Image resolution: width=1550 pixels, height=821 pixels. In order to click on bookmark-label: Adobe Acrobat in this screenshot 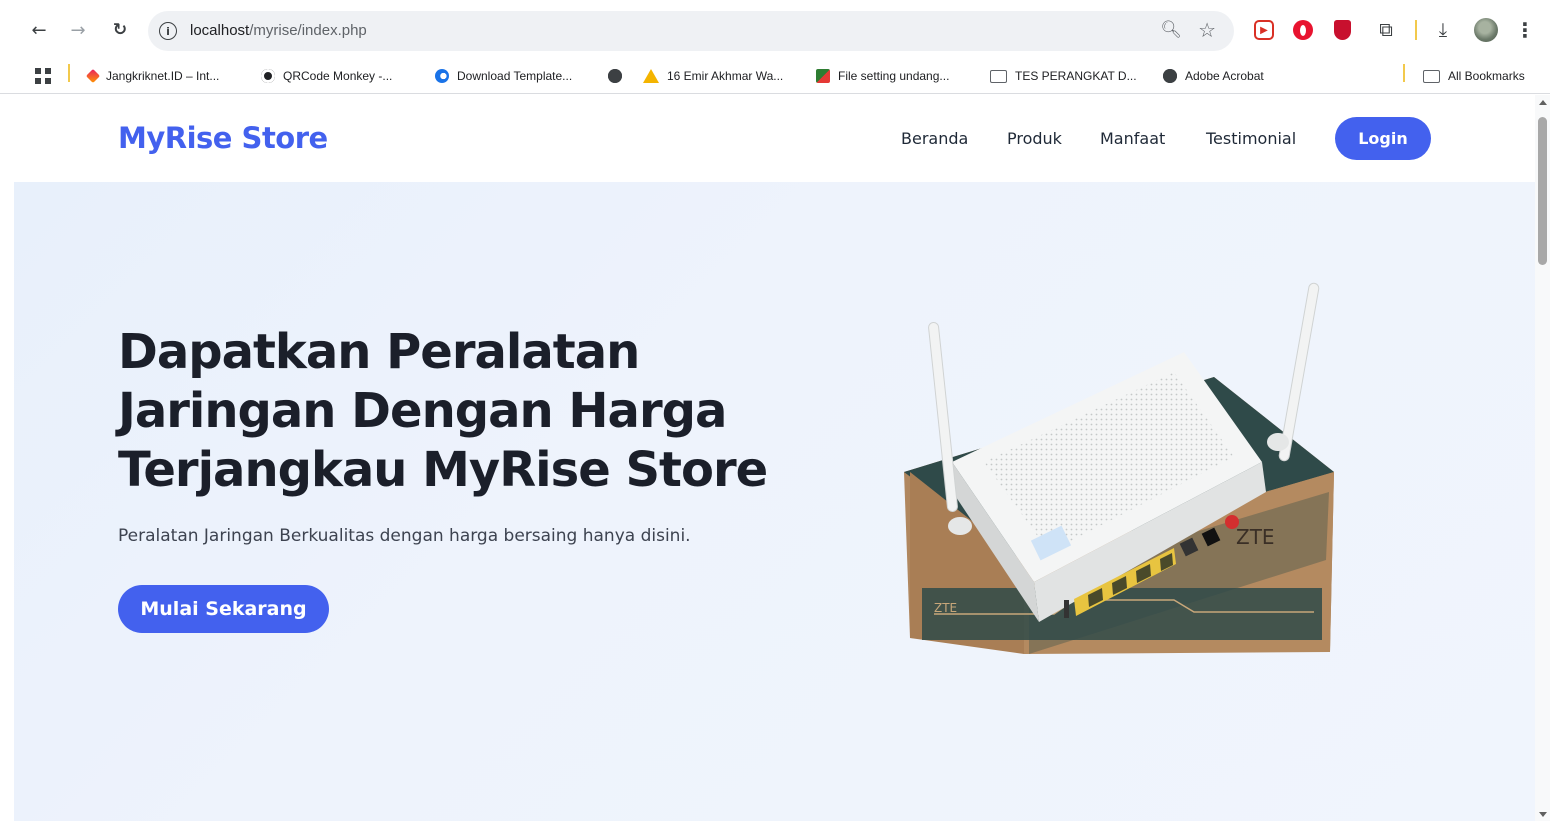, I will do `click(1224, 76)`.